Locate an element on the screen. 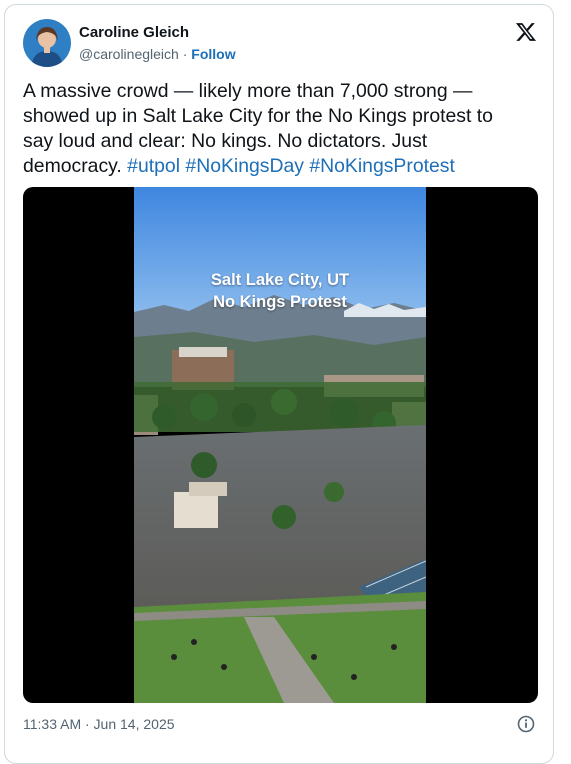  follow-button: Follow is located at coordinates (213, 54).